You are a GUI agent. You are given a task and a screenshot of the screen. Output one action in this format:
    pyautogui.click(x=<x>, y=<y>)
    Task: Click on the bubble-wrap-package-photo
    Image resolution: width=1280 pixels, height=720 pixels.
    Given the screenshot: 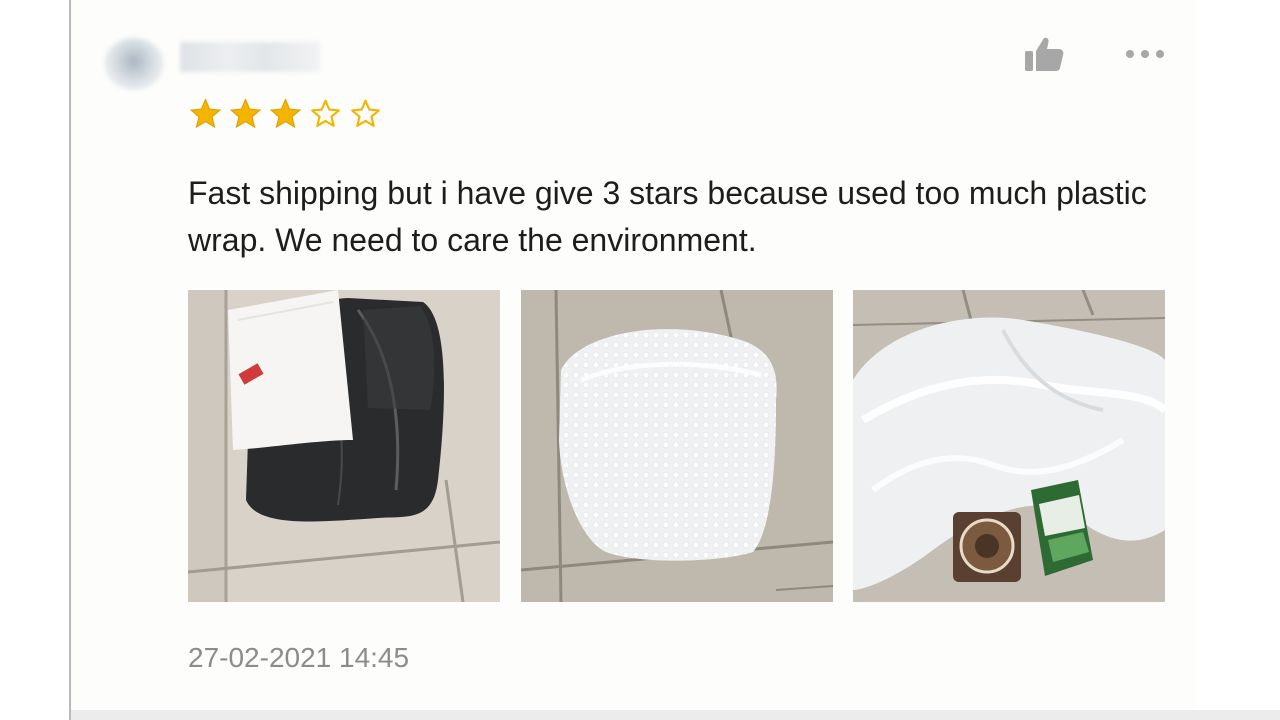 What is the action you would take?
    pyautogui.click(x=677, y=446)
    